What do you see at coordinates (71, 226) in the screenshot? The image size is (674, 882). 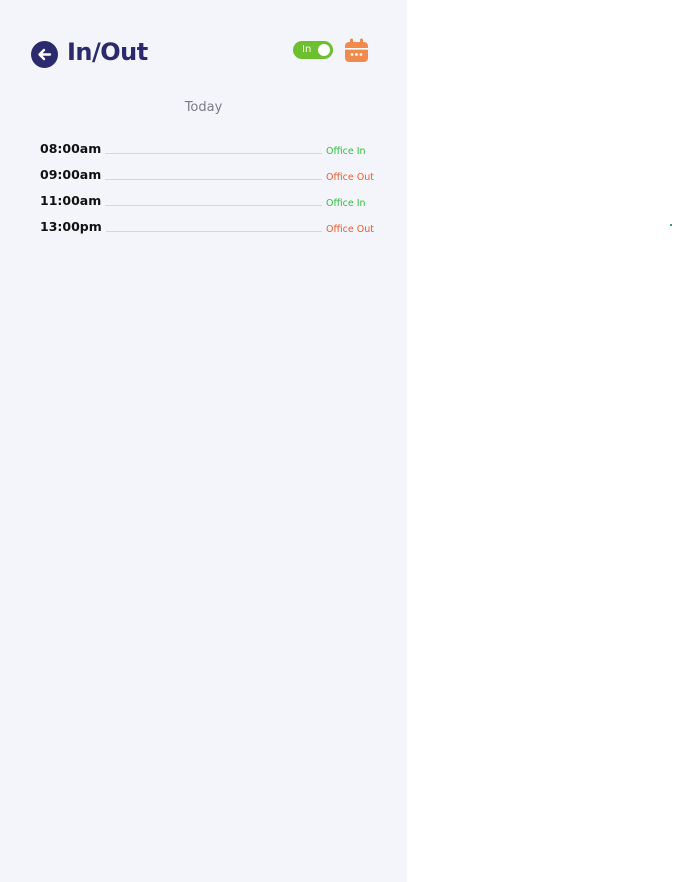 I see `log-time: 13:00pm` at bounding box center [71, 226].